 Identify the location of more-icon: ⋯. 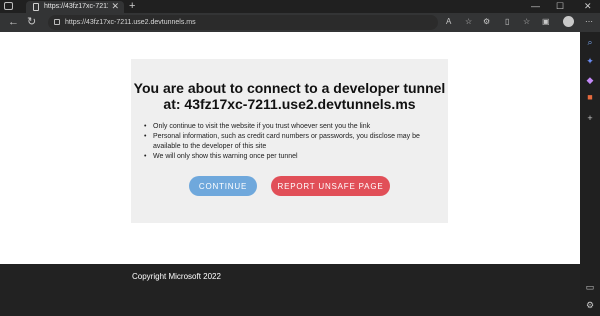
(589, 22).